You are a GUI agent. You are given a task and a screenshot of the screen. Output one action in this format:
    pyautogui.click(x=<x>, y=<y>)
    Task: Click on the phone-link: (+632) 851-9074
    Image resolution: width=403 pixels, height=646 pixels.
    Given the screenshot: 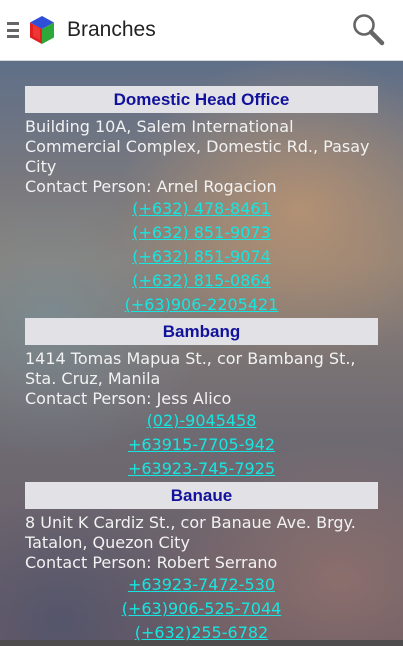 What is the action you would take?
    pyautogui.click(x=201, y=257)
    